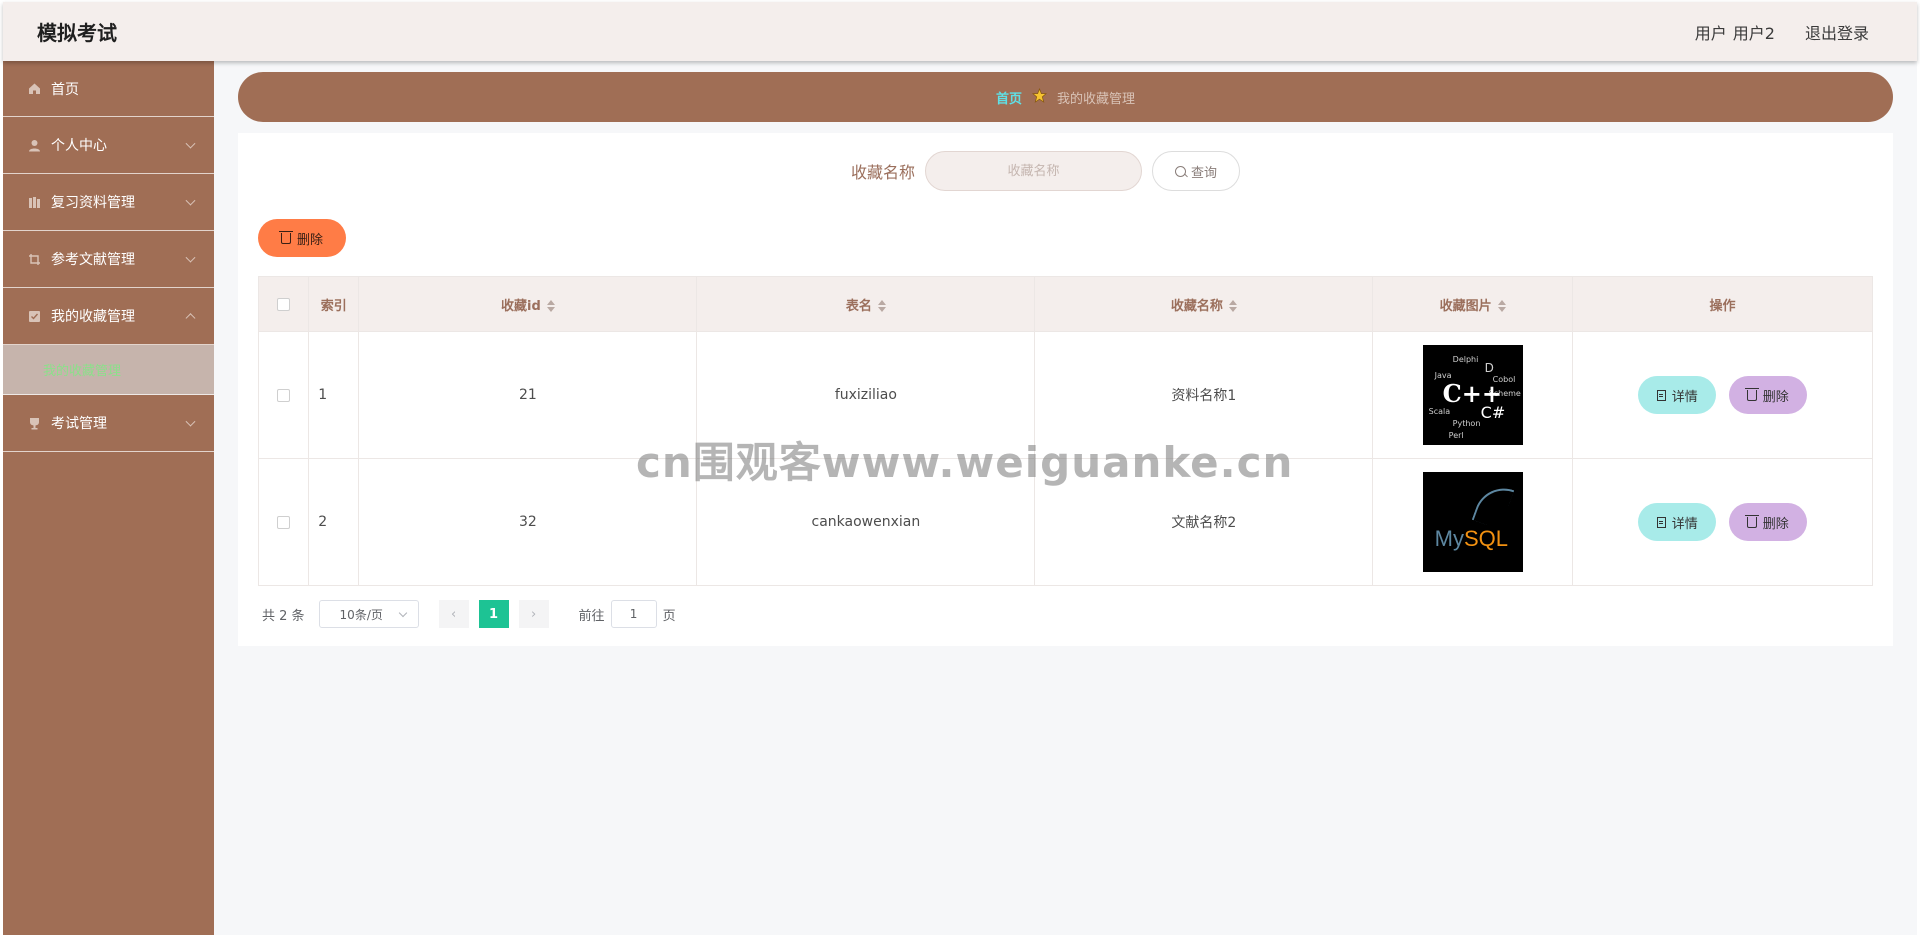 This screenshot has height=938, width=1920. I want to click on pagination-total: 共 2 条, so click(283, 616).